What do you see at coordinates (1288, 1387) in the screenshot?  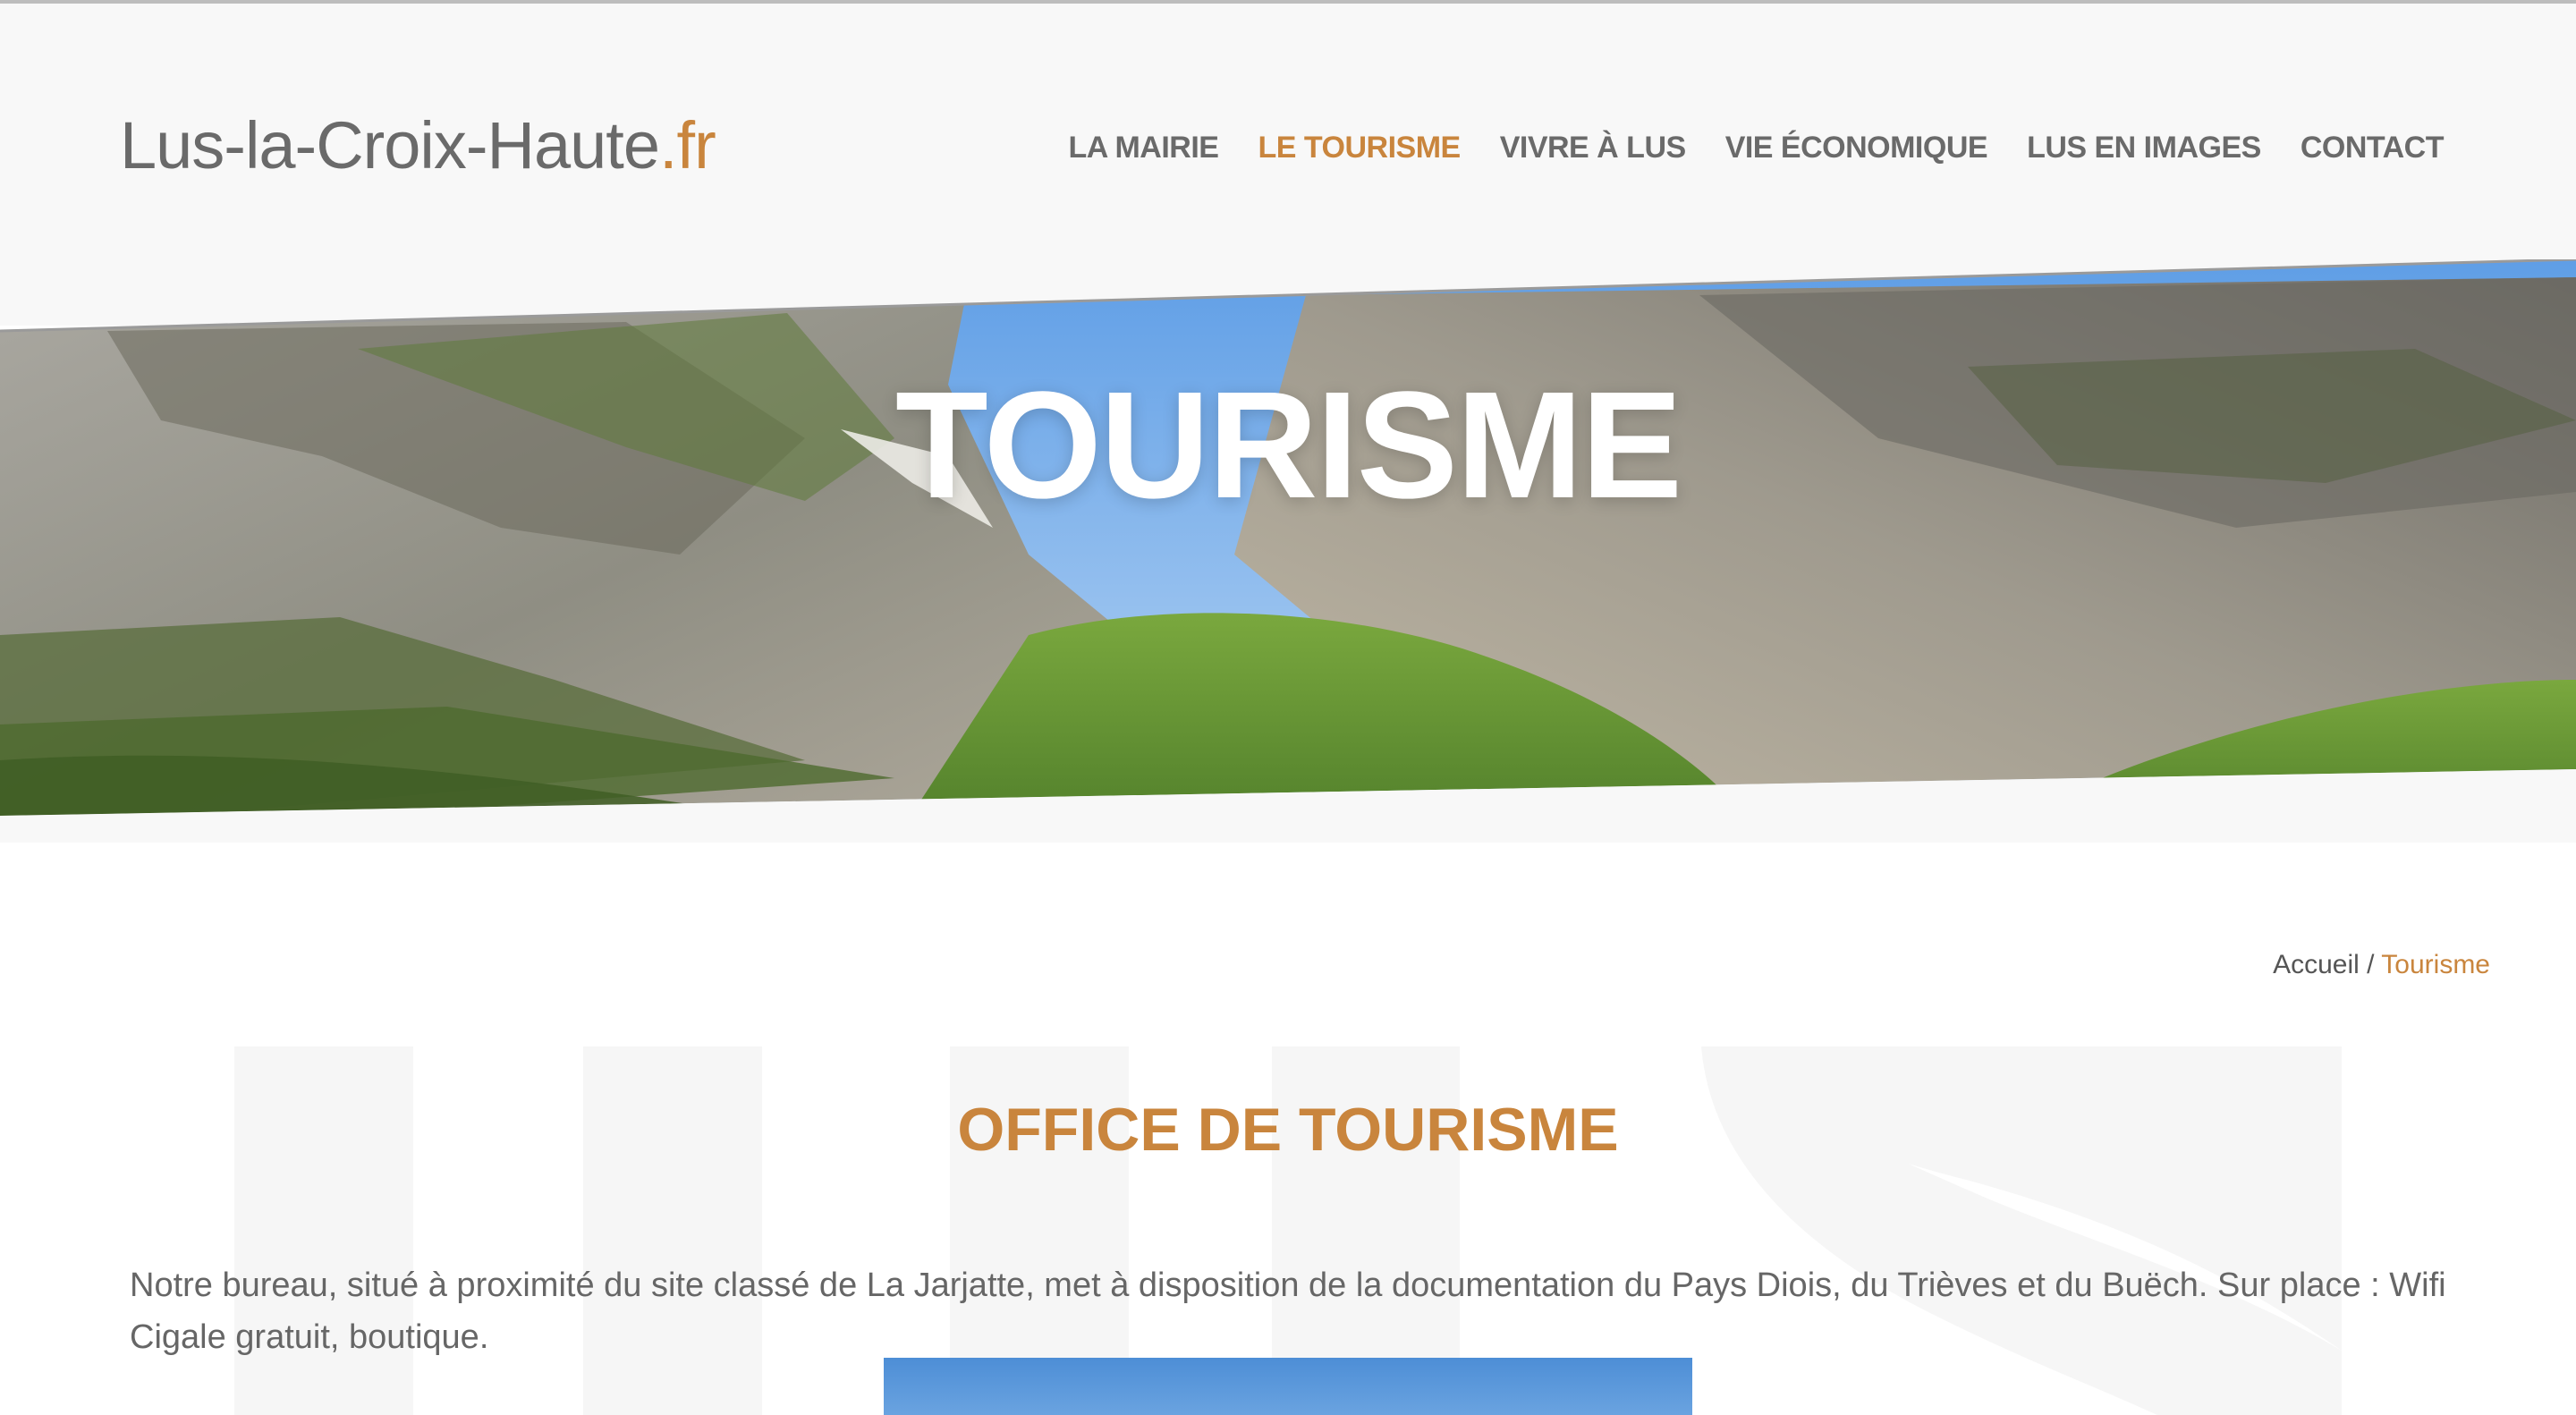 I see `content-image` at bounding box center [1288, 1387].